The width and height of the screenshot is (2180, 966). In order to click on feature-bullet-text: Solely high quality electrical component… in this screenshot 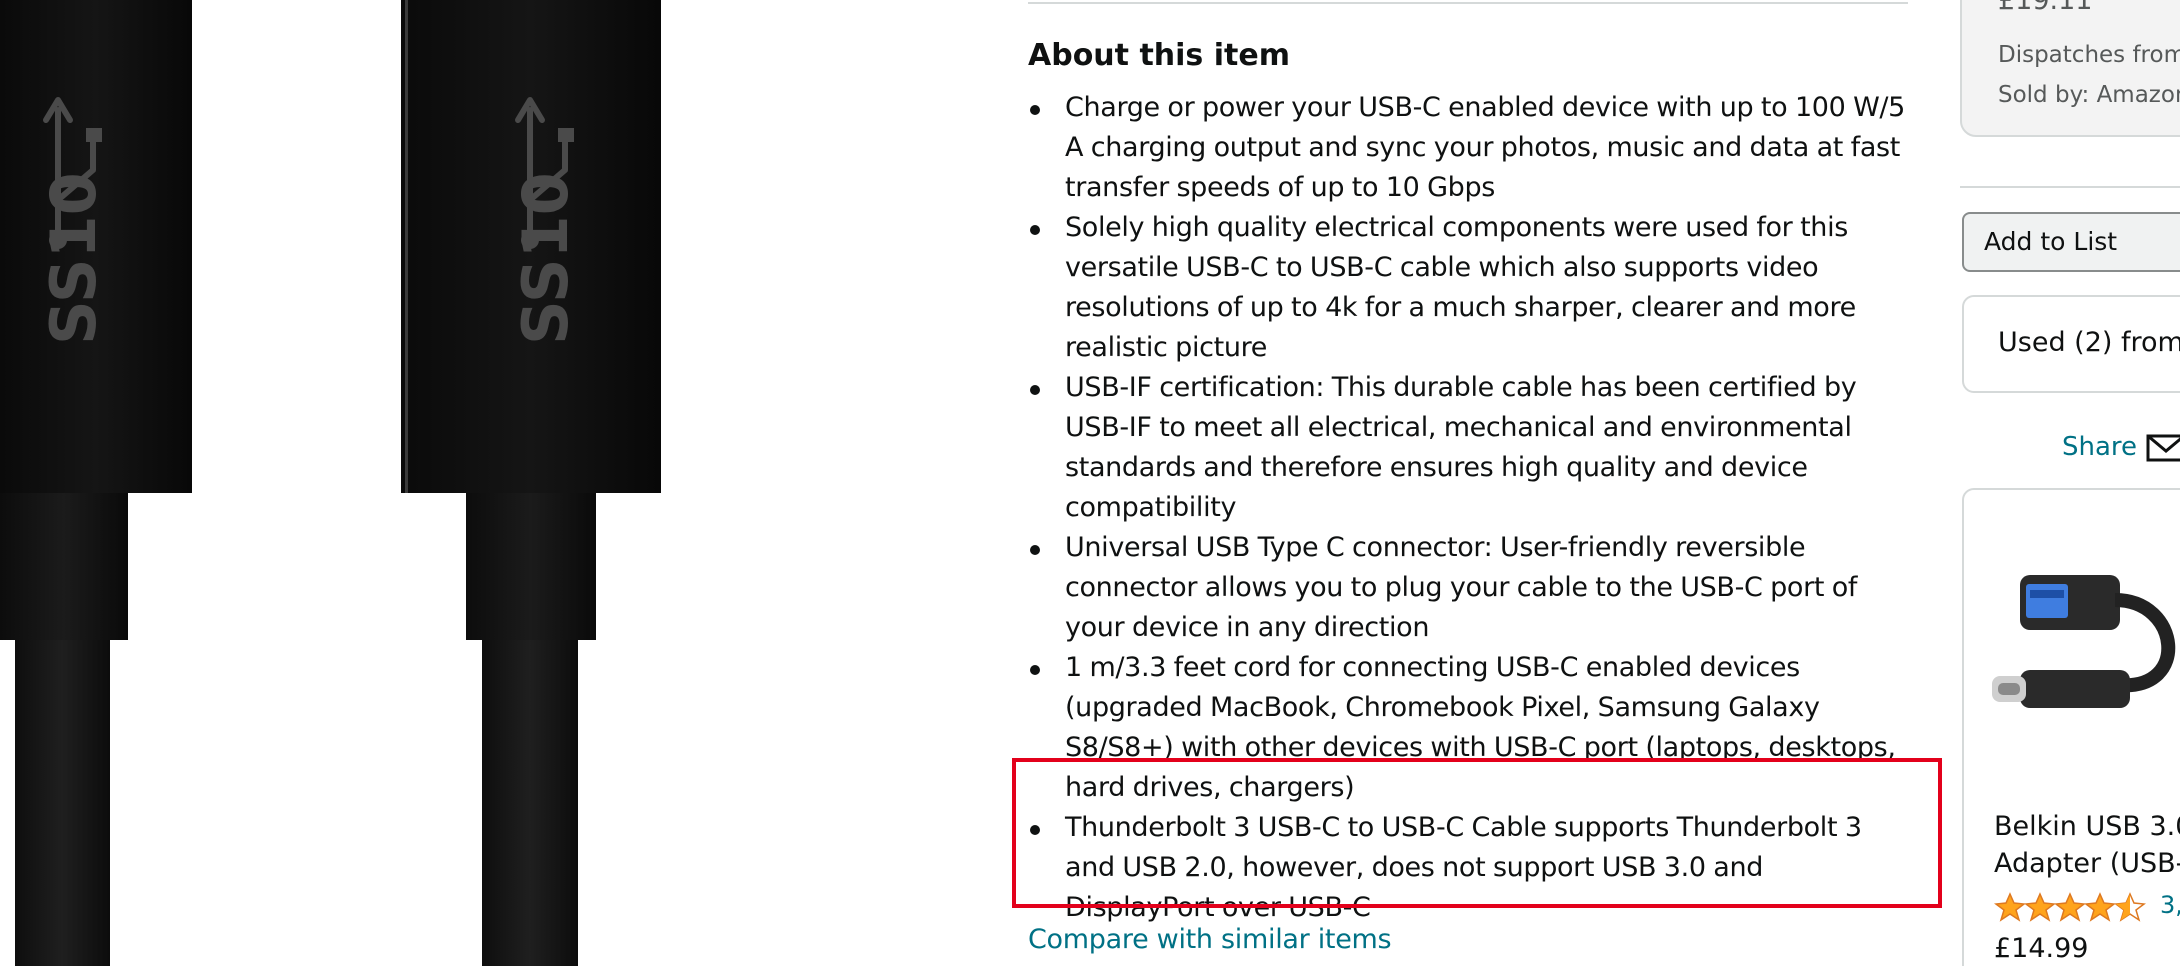, I will do `click(1460, 287)`.